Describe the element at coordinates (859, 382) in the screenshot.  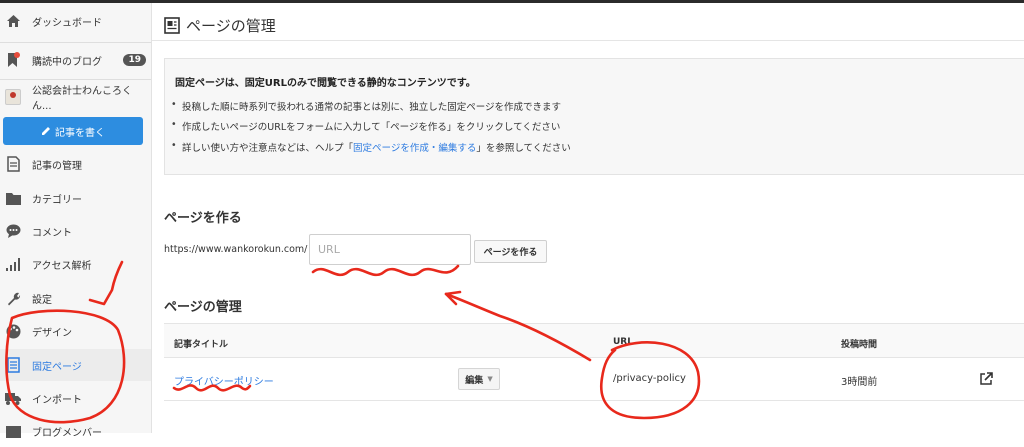
I see `post-time: 3時間前` at that location.